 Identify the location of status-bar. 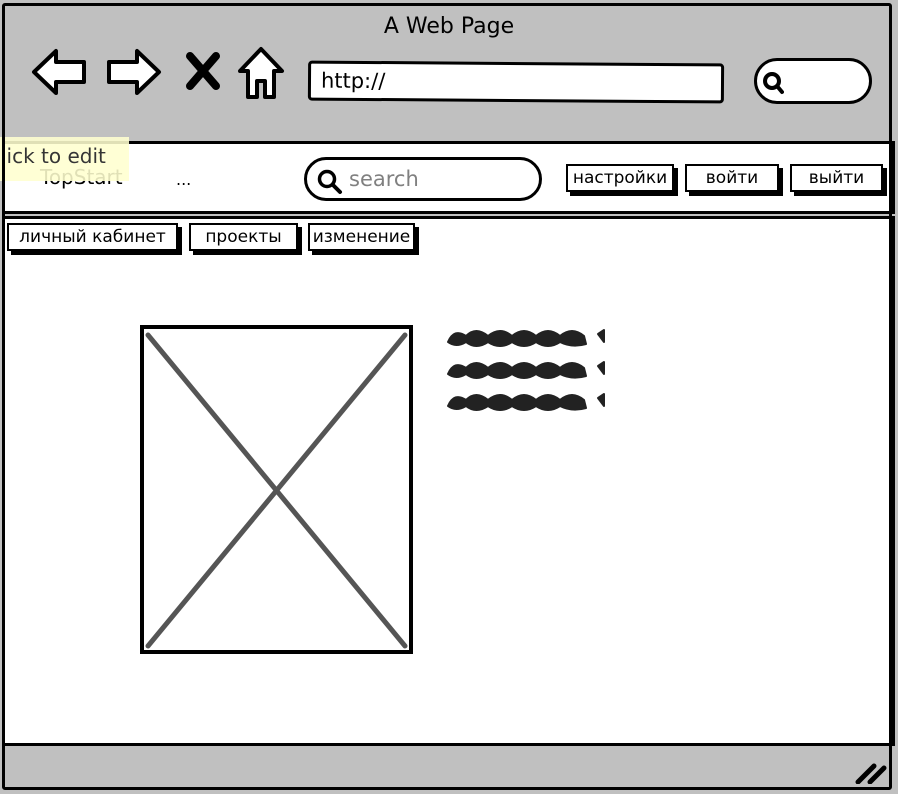
(448, 767).